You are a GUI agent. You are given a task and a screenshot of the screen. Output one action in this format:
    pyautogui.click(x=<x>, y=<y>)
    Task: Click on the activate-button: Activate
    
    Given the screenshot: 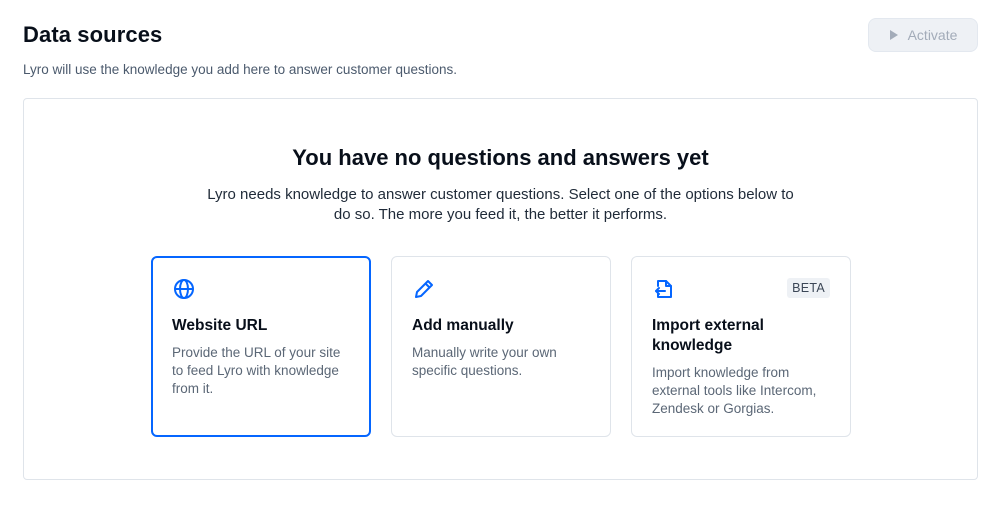 What is the action you would take?
    pyautogui.click(x=923, y=35)
    